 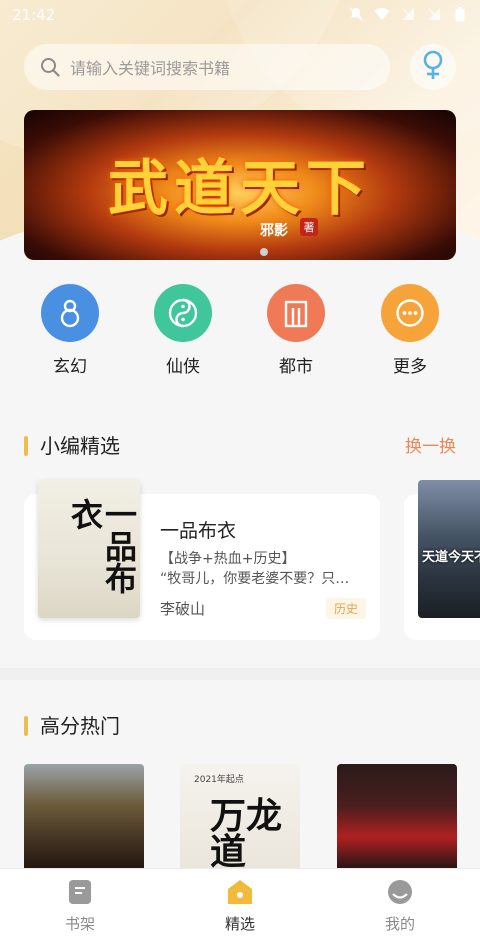 I want to click on category-badge: 历史, so click(x=345, y=608).